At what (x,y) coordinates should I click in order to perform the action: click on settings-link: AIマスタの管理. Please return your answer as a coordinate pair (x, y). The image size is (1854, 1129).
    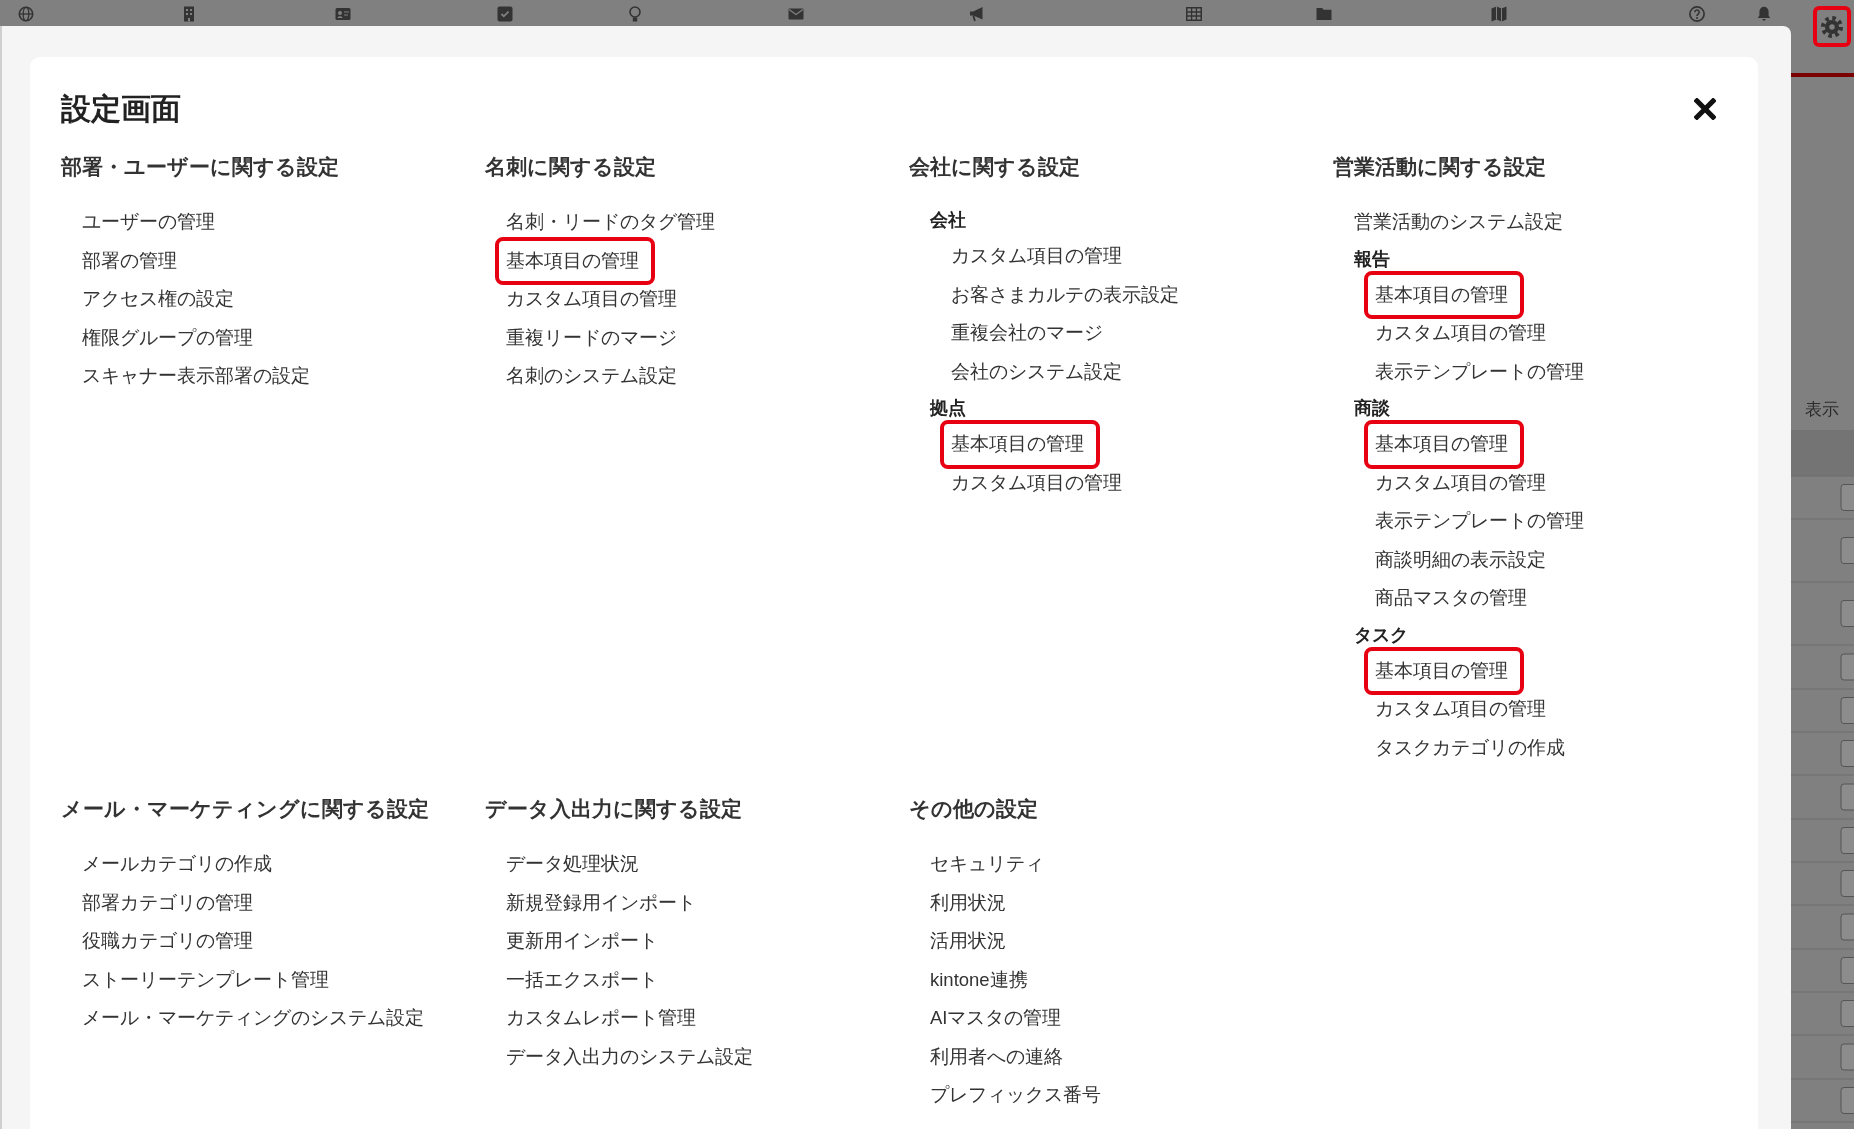
    Looking at the image, I should click on (996, 1018).